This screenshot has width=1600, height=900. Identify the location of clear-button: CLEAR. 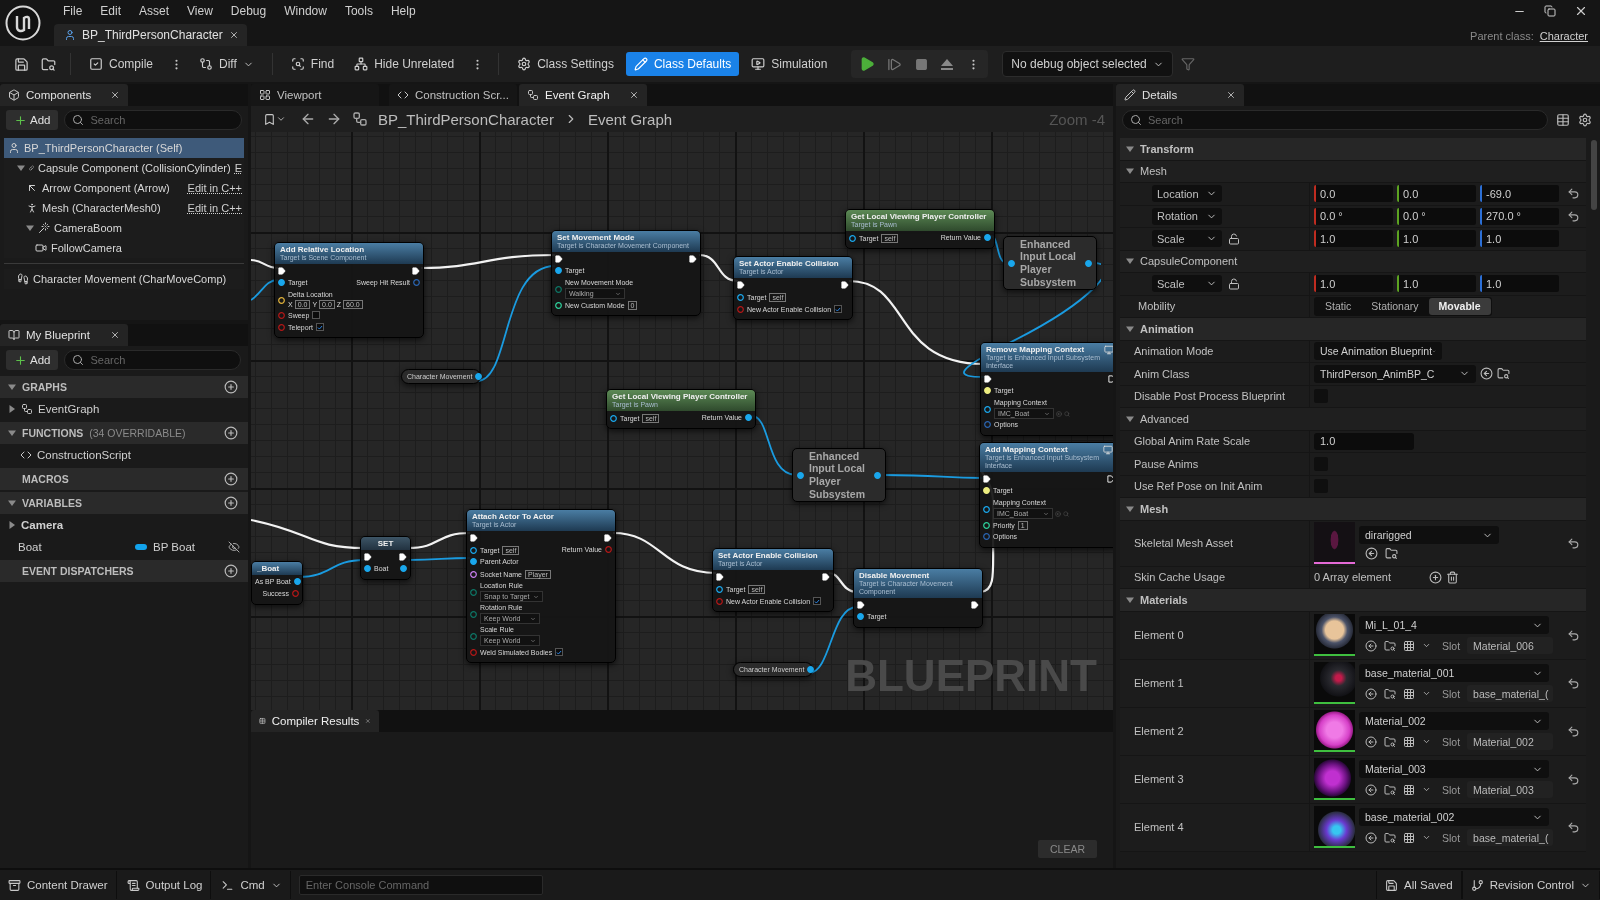
(1067, 849).